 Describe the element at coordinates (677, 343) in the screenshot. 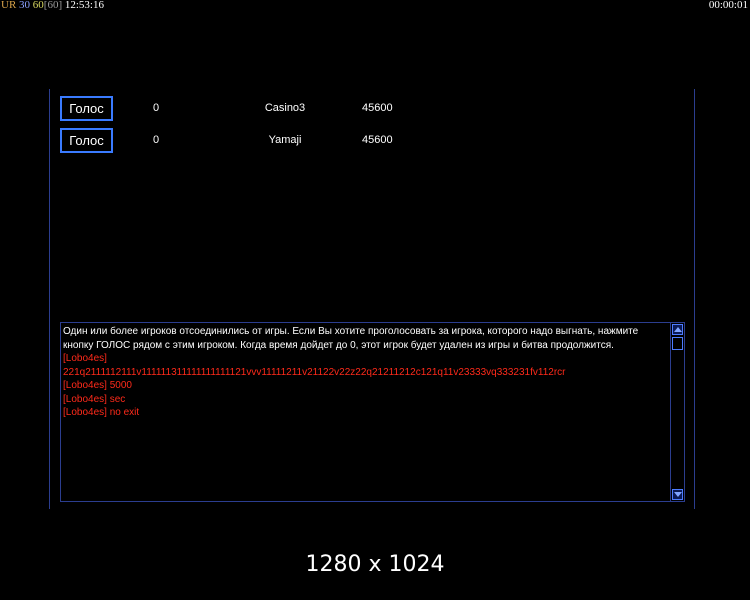

I see `scroll-thumb` at that location.